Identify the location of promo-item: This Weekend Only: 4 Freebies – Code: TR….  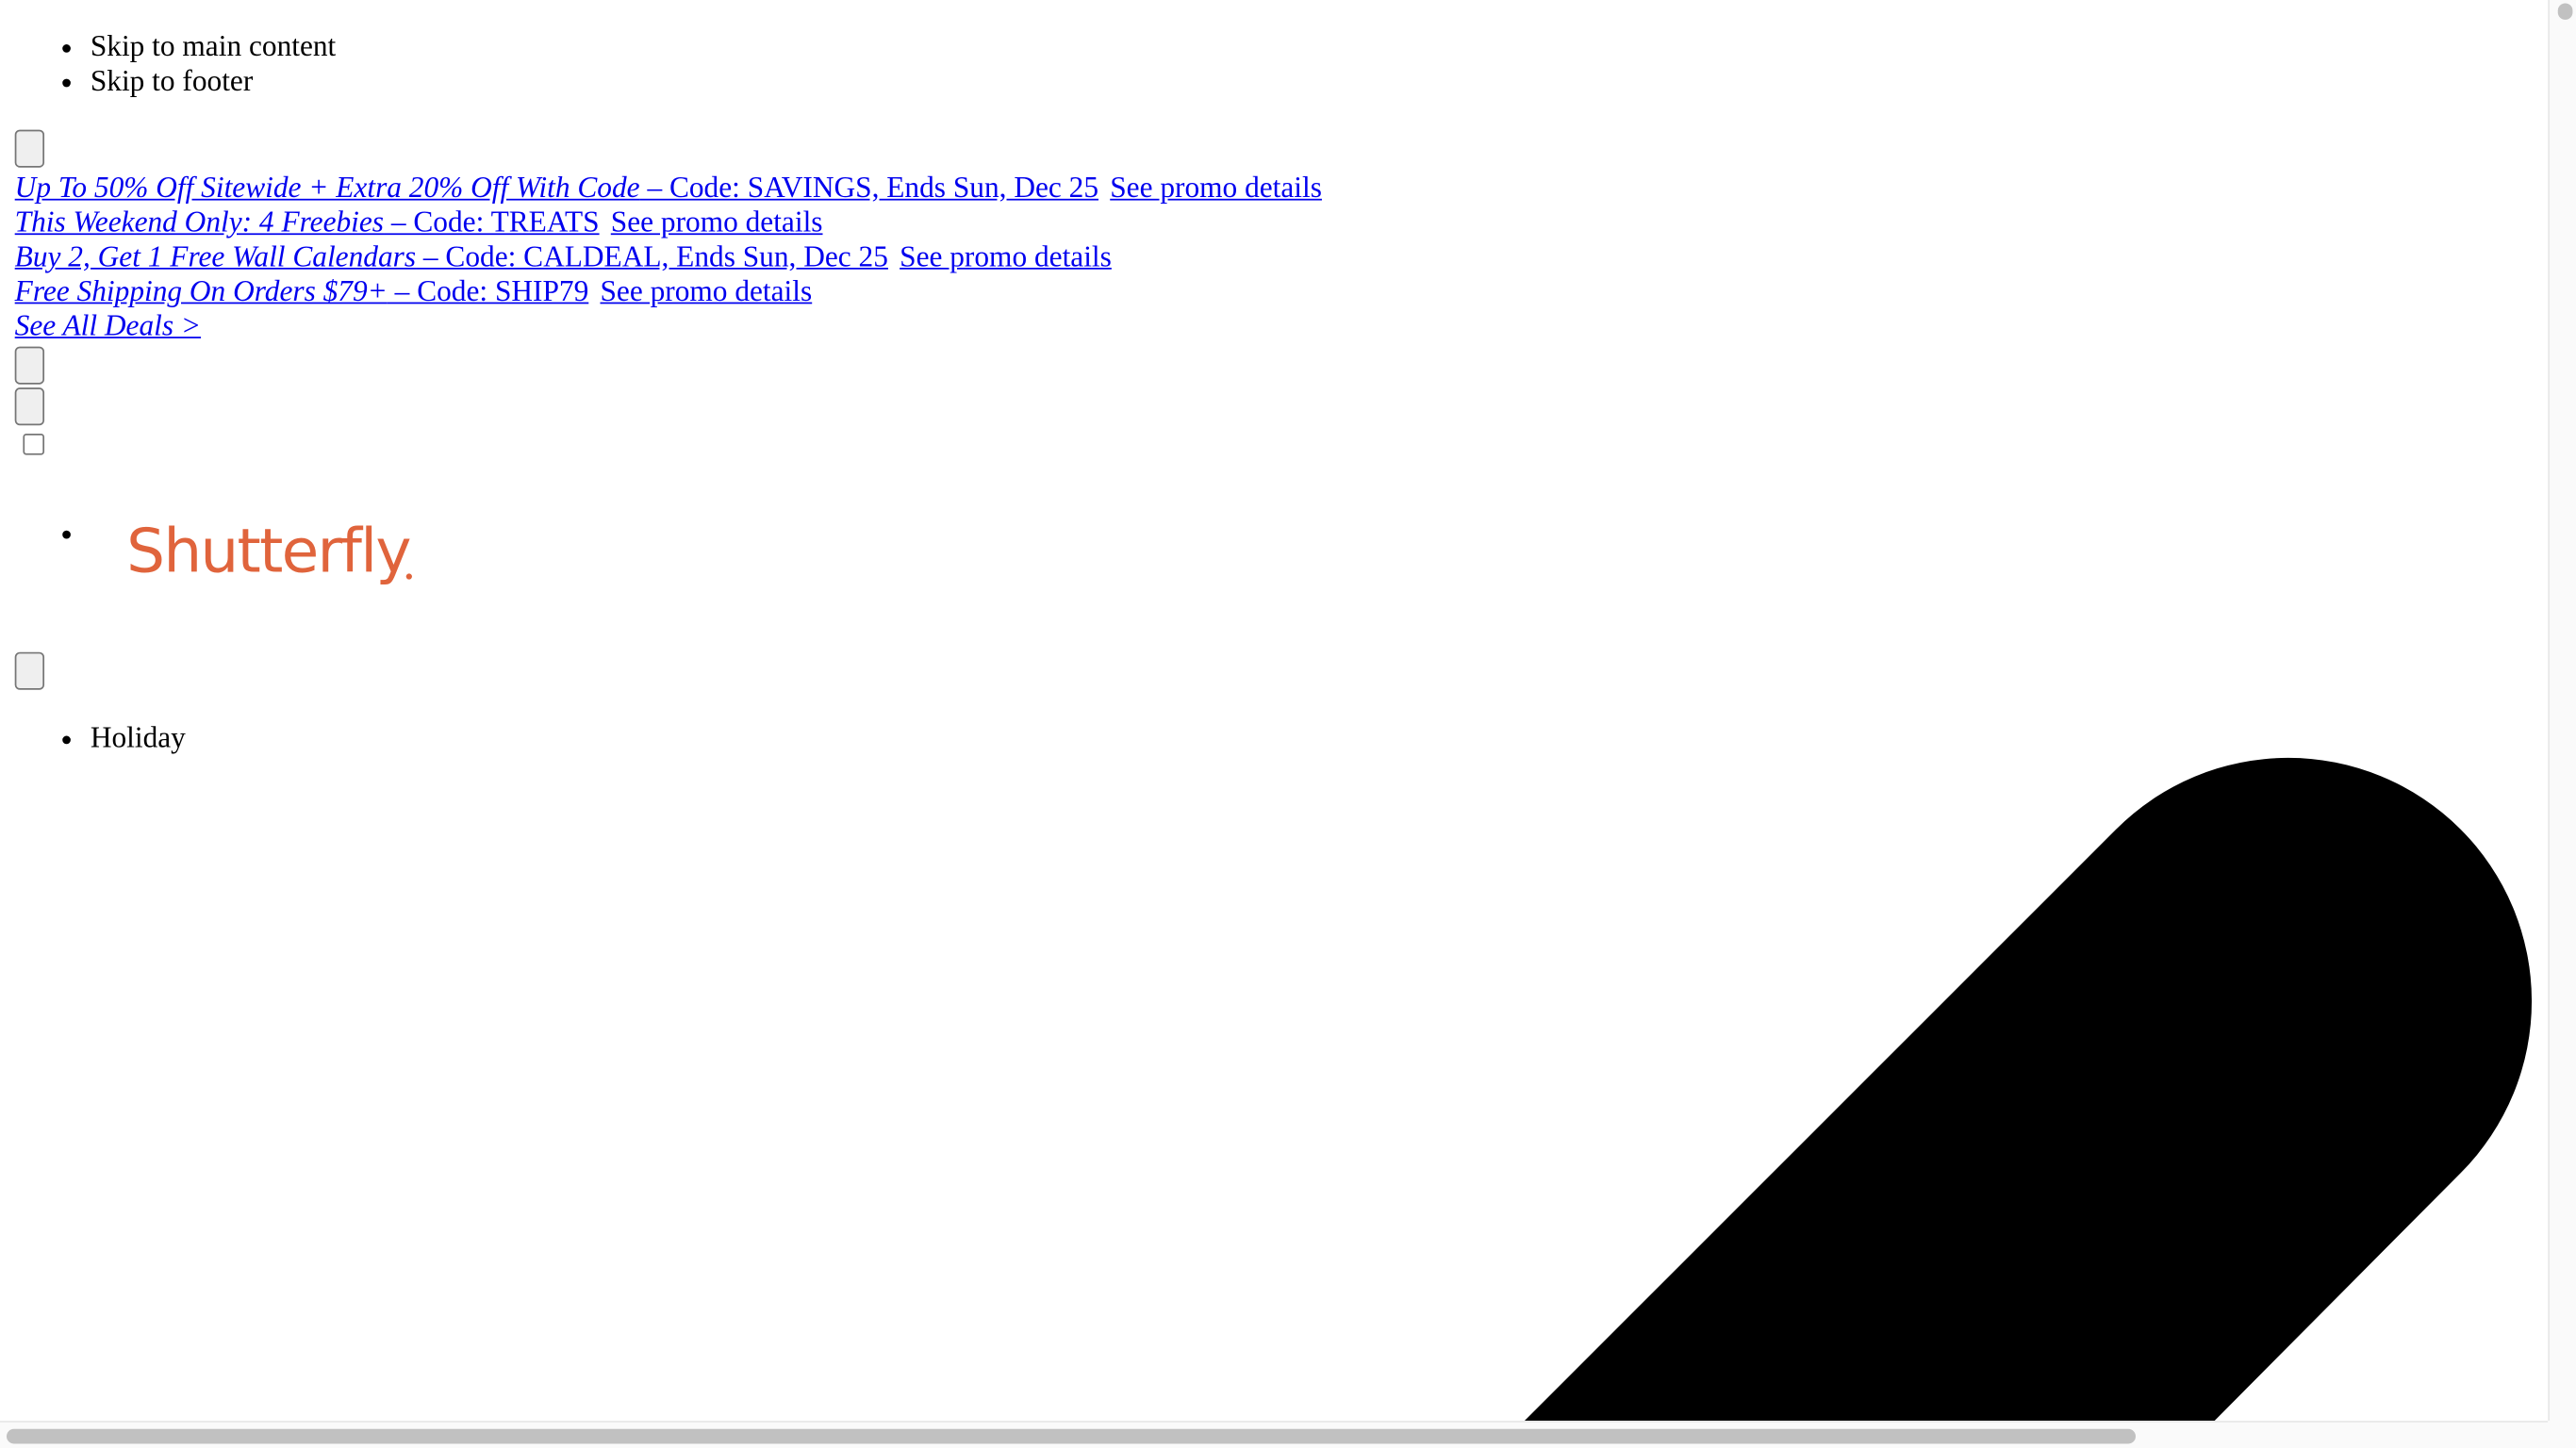
(668, 223).